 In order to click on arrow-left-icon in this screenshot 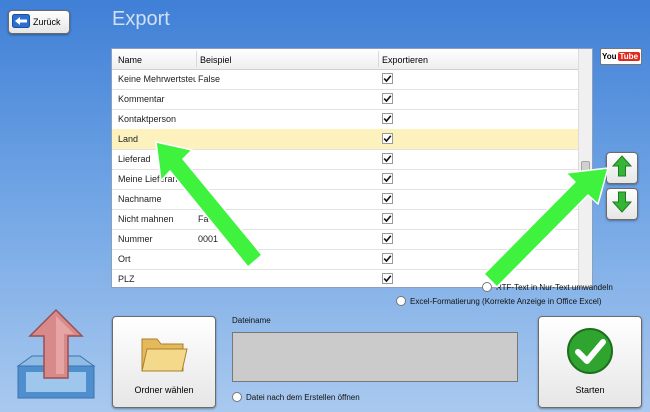, I will do `click(21, 22)`.